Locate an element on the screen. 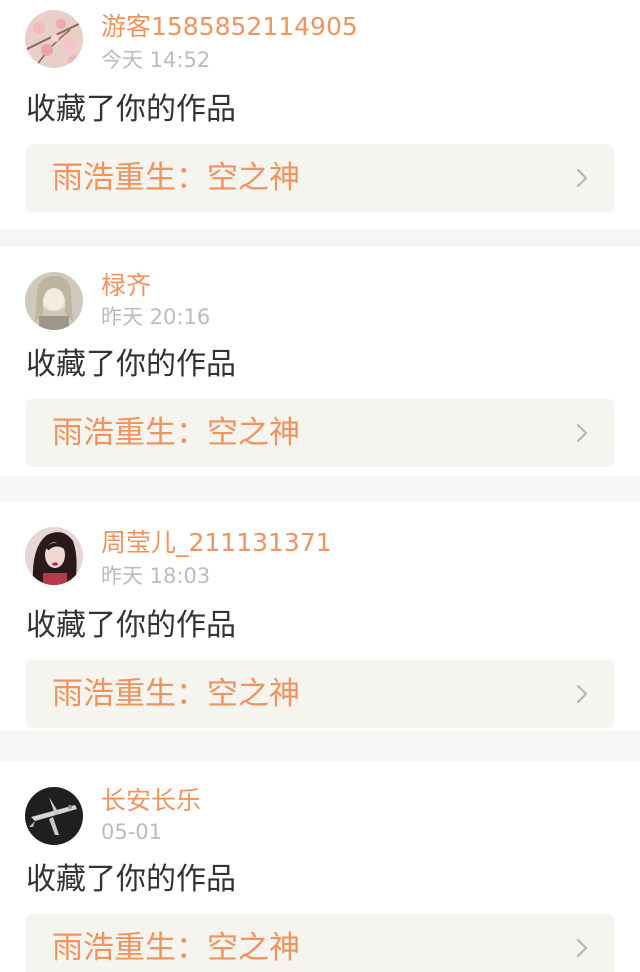 The image size is (640, 972). dark-hair-avatar-icon is located at coordinates (54, 556).